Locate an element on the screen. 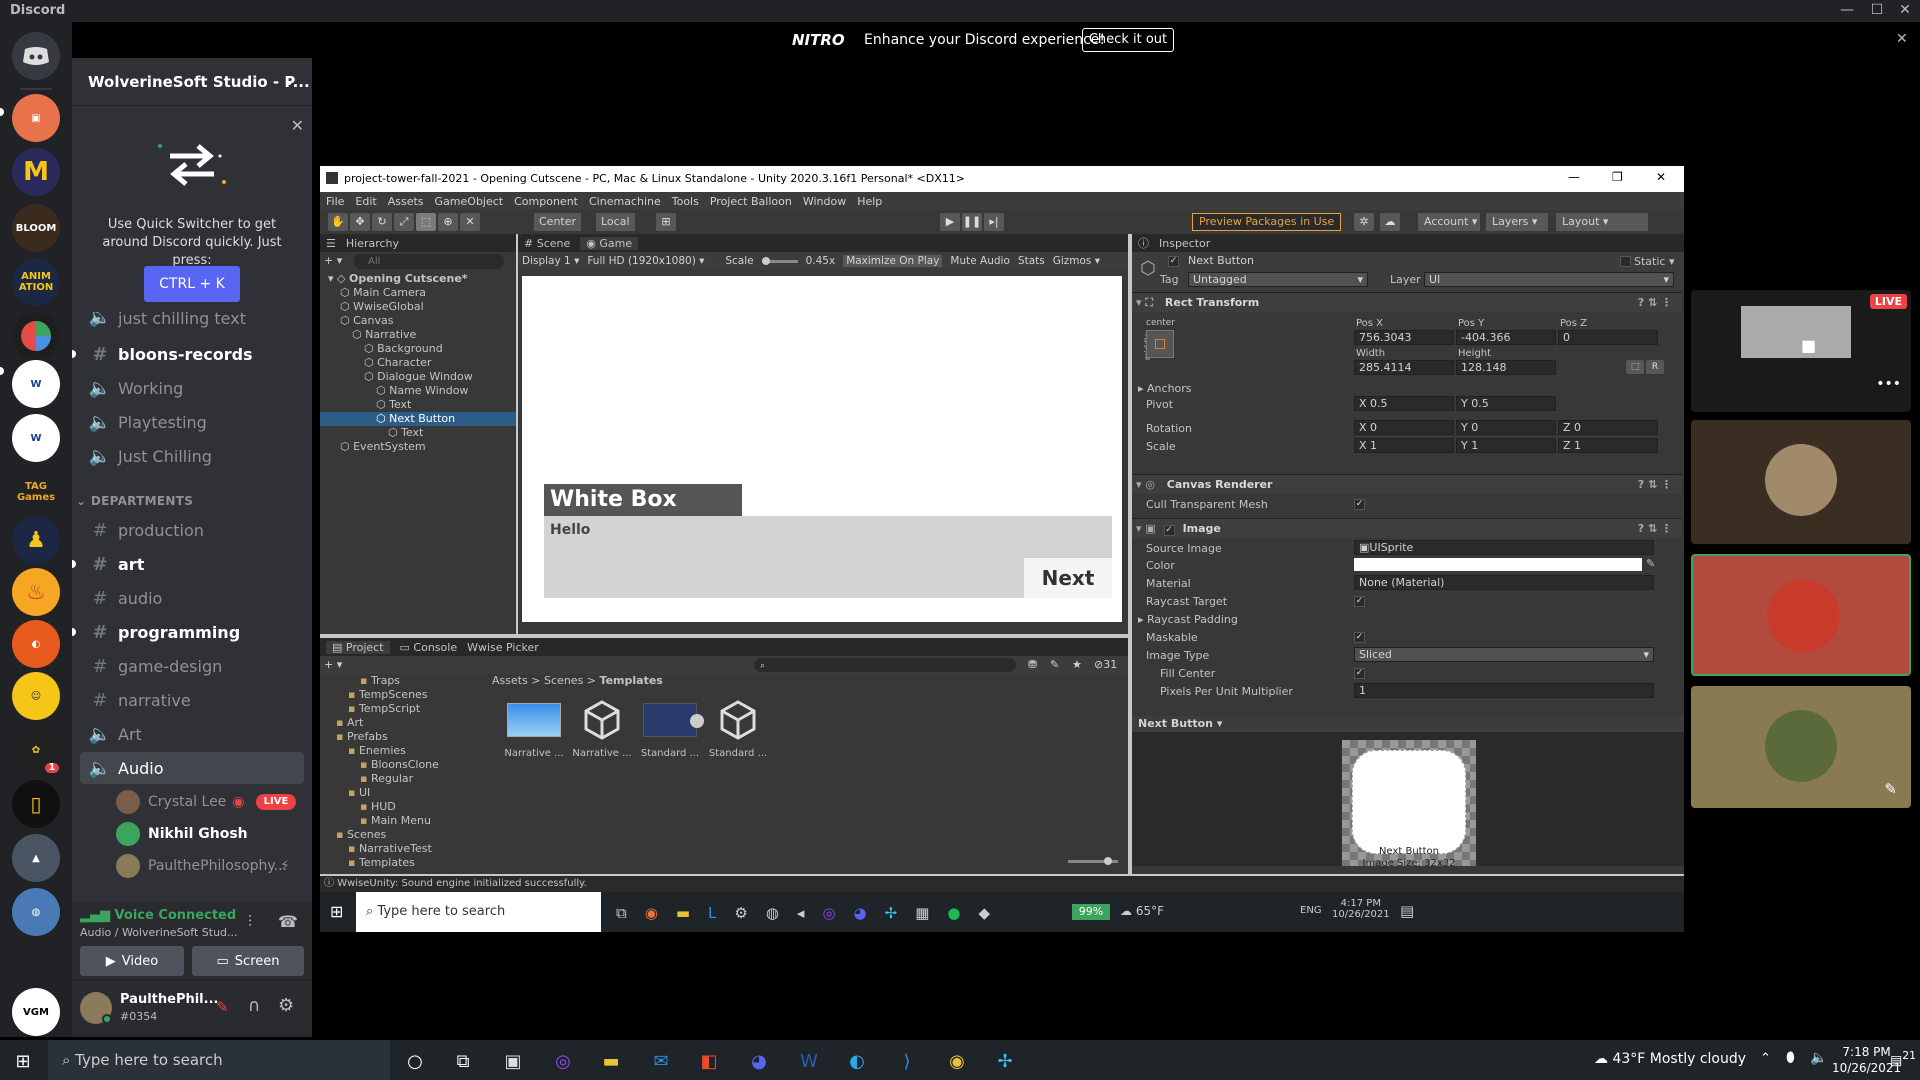 The width and height of the screenshot is (1920, 1080). hierarchy-item: ⬡ EventSystem is located at coordinates (418, 447).